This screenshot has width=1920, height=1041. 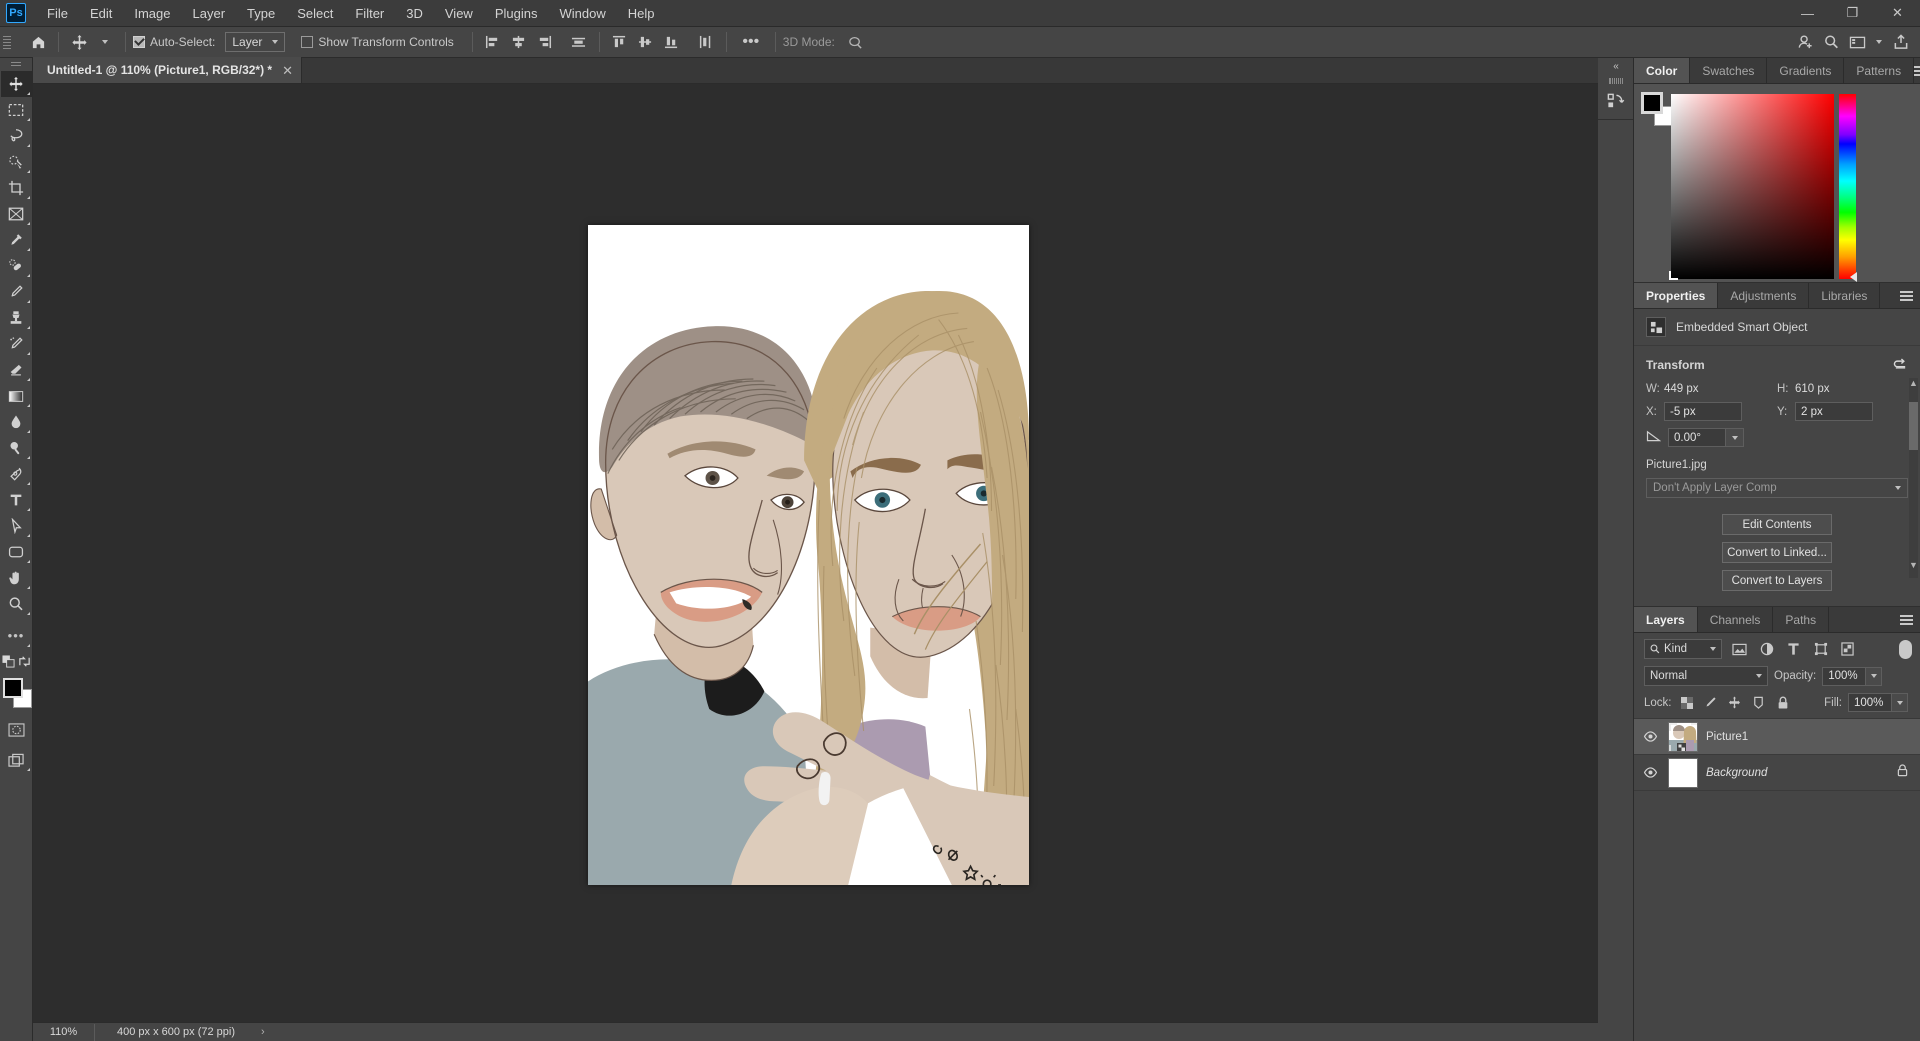 I want to click on tab-gradients: Gradients, so click(x=1806, y=70).